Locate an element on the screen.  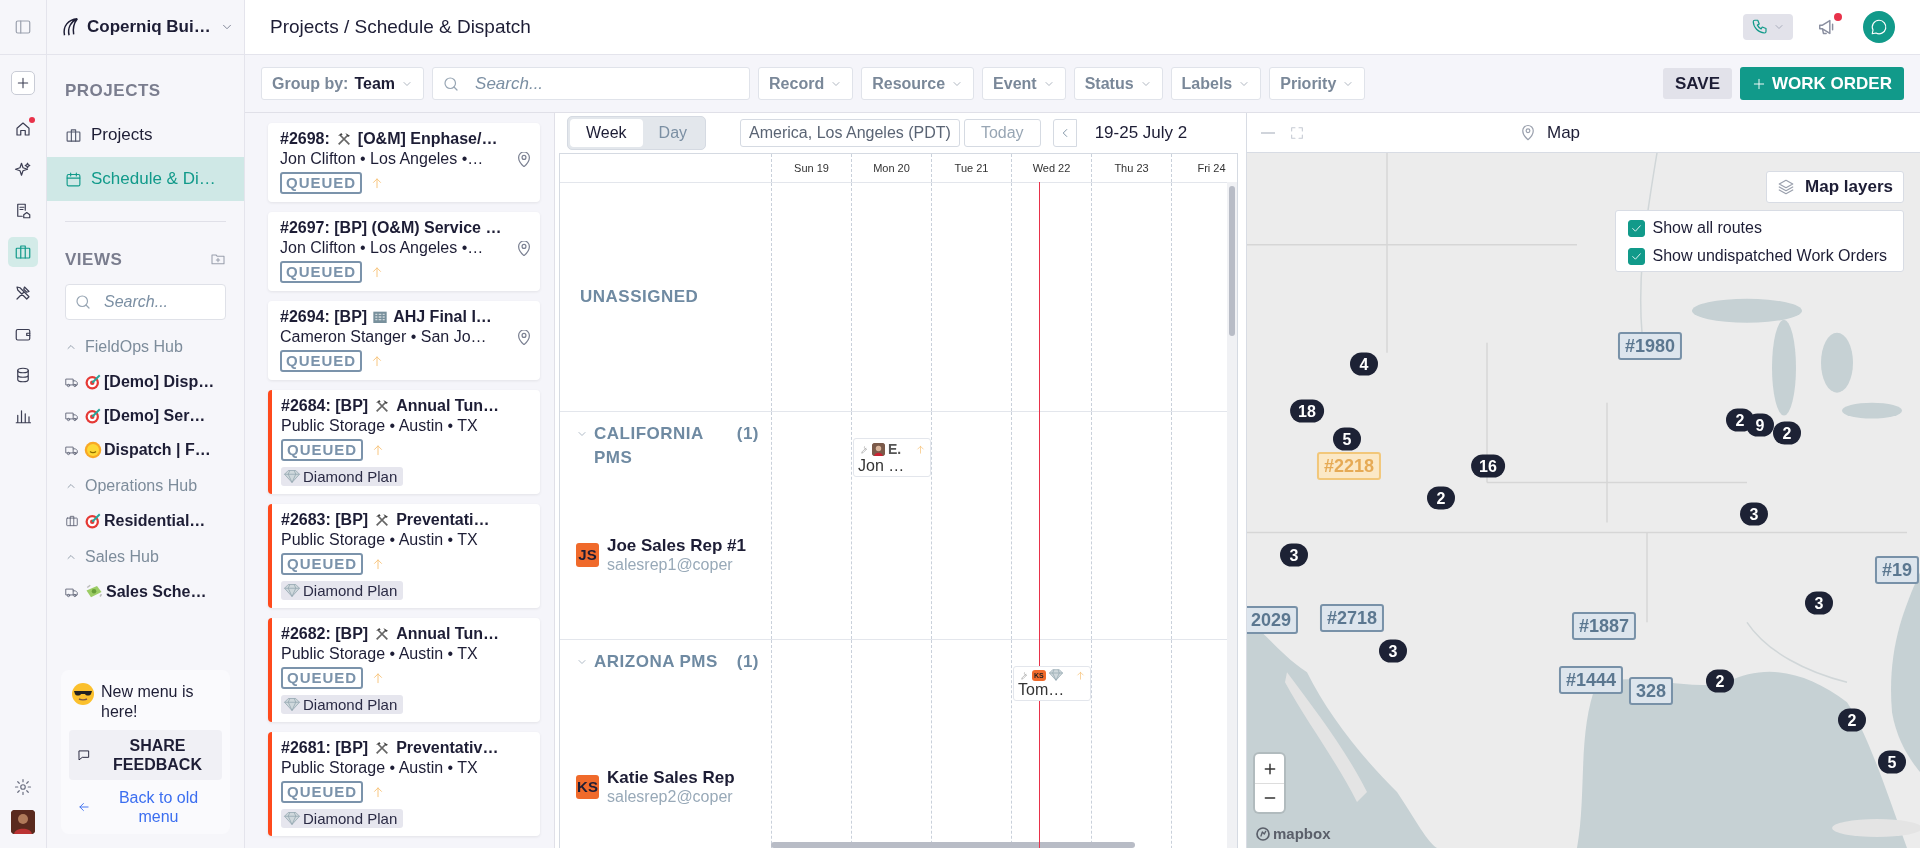
option-label: Show undispatched Work Orders is located at coordinates (1769, 256).